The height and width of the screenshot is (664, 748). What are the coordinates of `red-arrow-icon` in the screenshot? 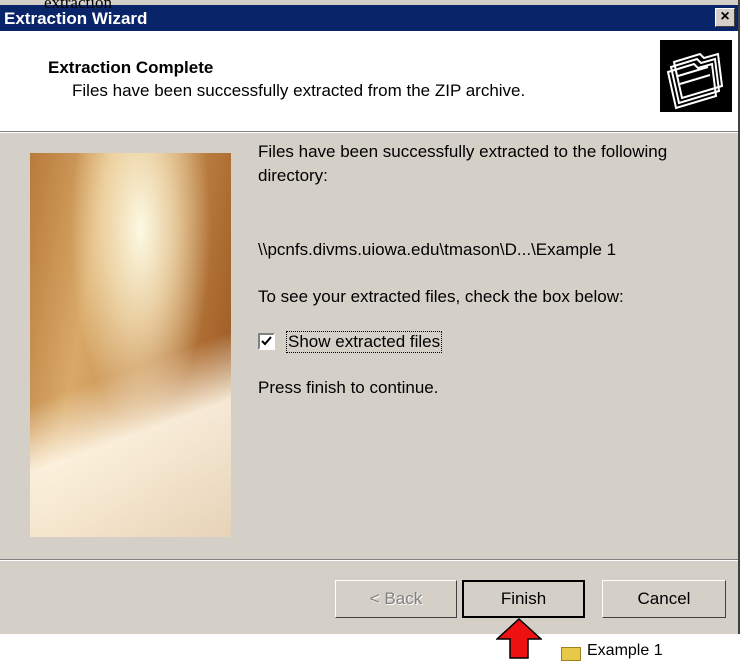 It's located at (519, 638).